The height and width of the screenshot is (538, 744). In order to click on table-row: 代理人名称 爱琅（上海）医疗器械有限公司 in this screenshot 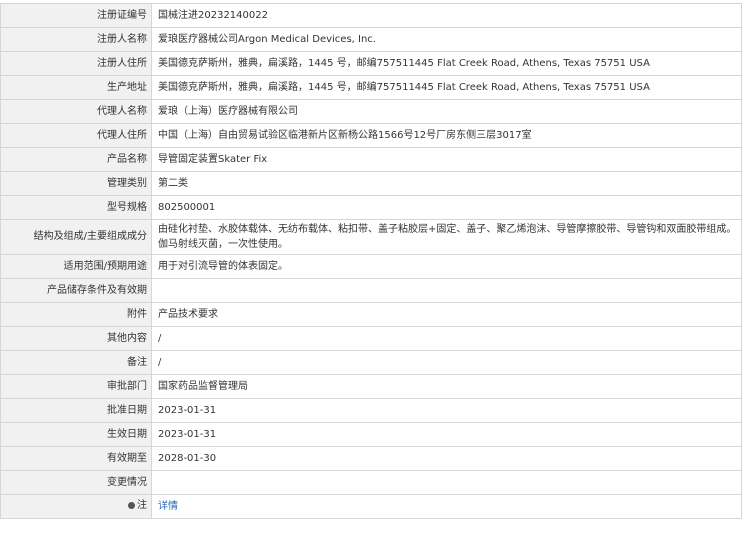, I will do `click(371, 111)`.